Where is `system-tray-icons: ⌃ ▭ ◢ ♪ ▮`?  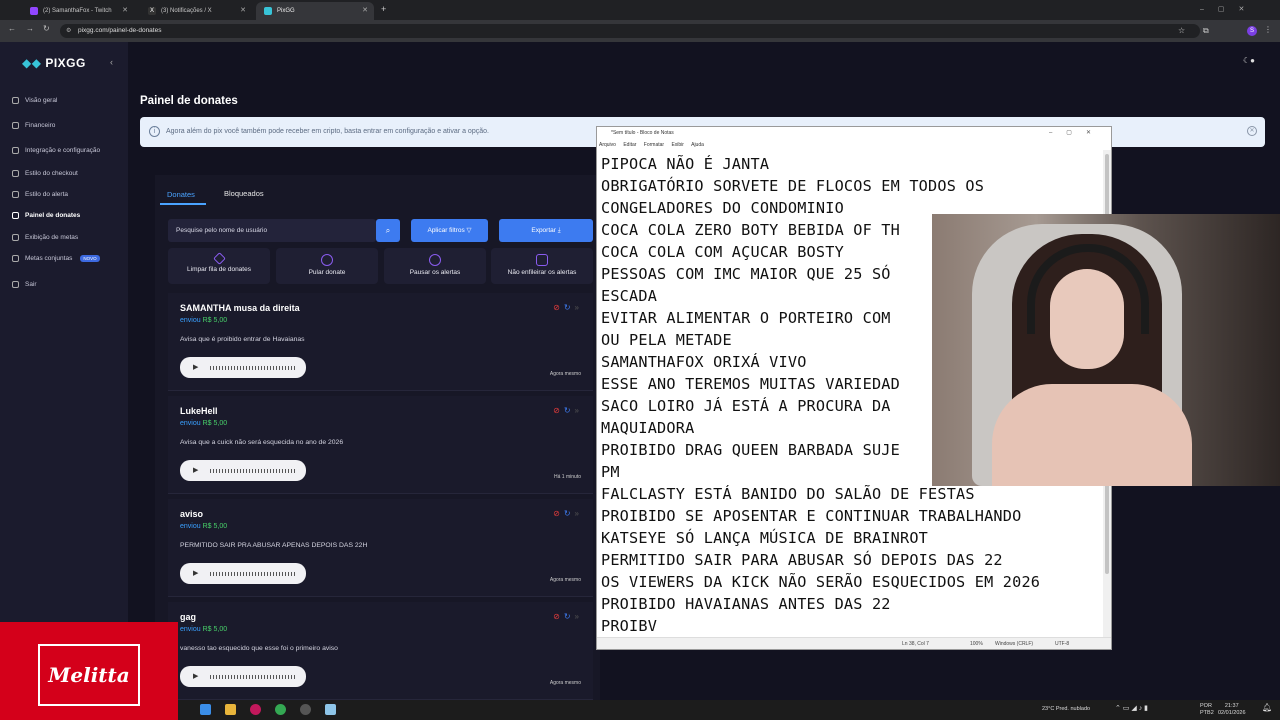
system-tray-icons: ⌃ ▭ ◢ ♪ ▮ is located at coordinates (1131, 708).